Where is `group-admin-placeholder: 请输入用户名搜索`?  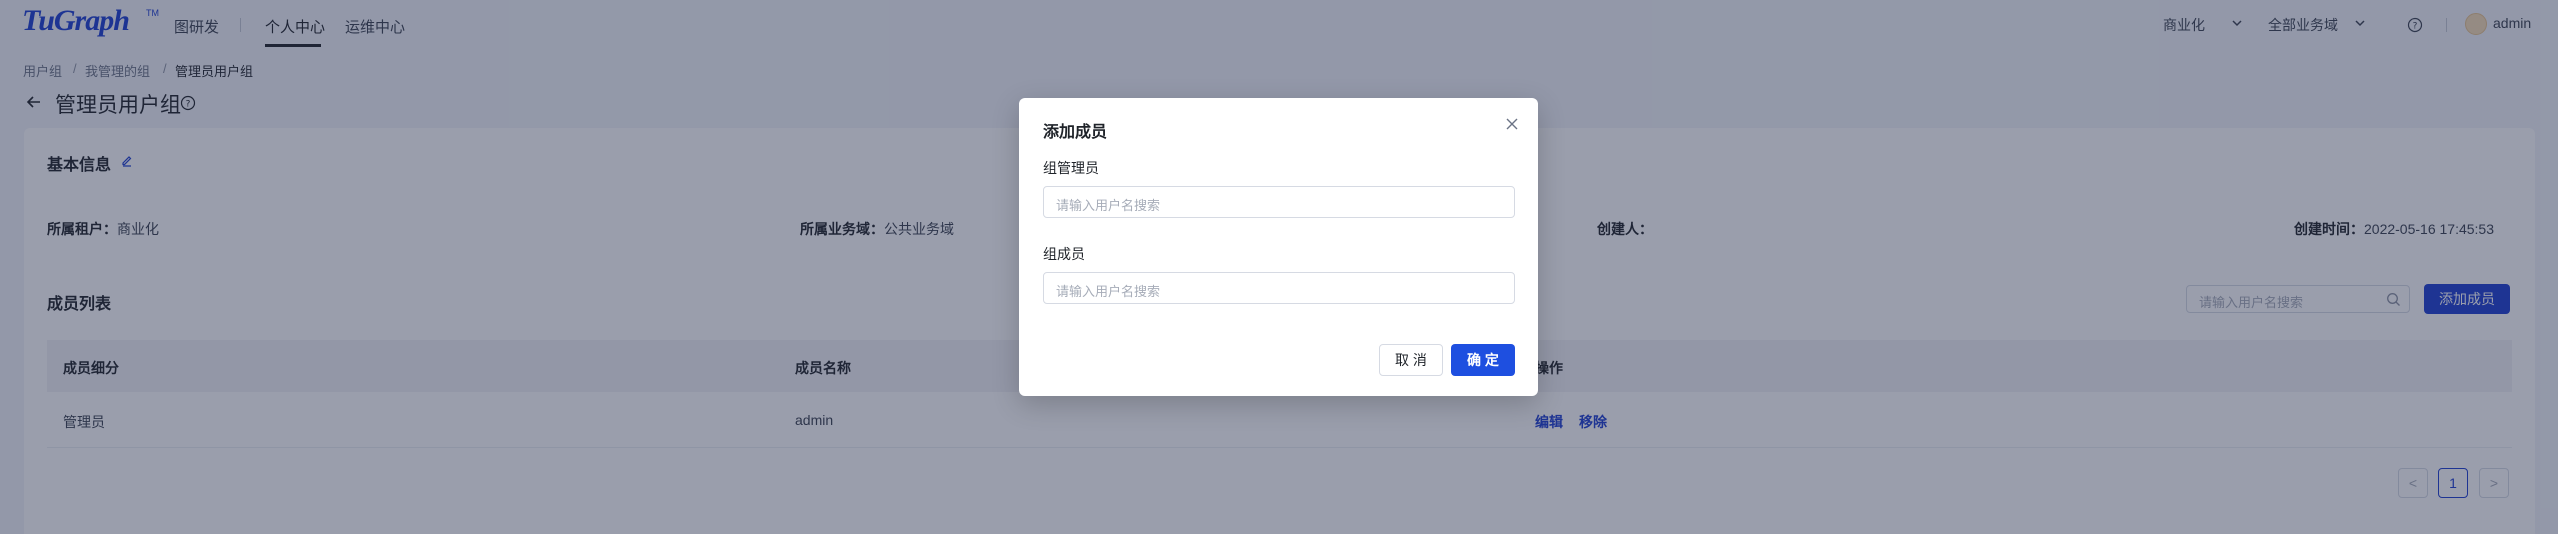 group-admin-placeholder: 请输入用户名搜索 is located at coordinates (1108, 205).